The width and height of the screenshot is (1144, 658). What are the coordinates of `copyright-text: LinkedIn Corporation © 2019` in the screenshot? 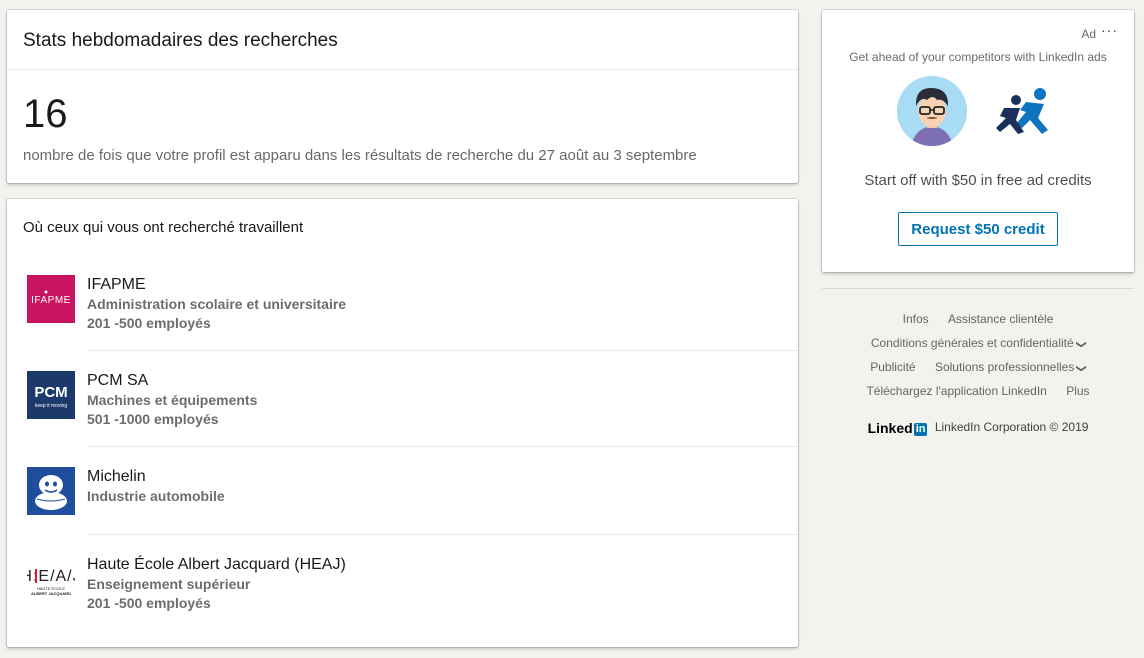 It's located at (1011, 427).